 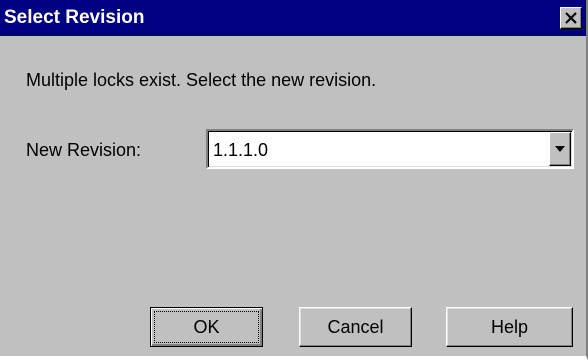 What do you see at coordinates (293, 18) in the screenshot?
I see `title-bar: Select Revision` at bounding box center [293, 18].